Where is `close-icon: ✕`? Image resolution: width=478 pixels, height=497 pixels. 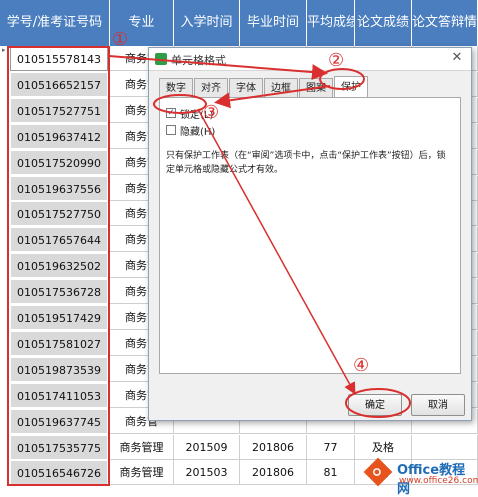 close-icon: ✕ is located at coordinates (457, 58).